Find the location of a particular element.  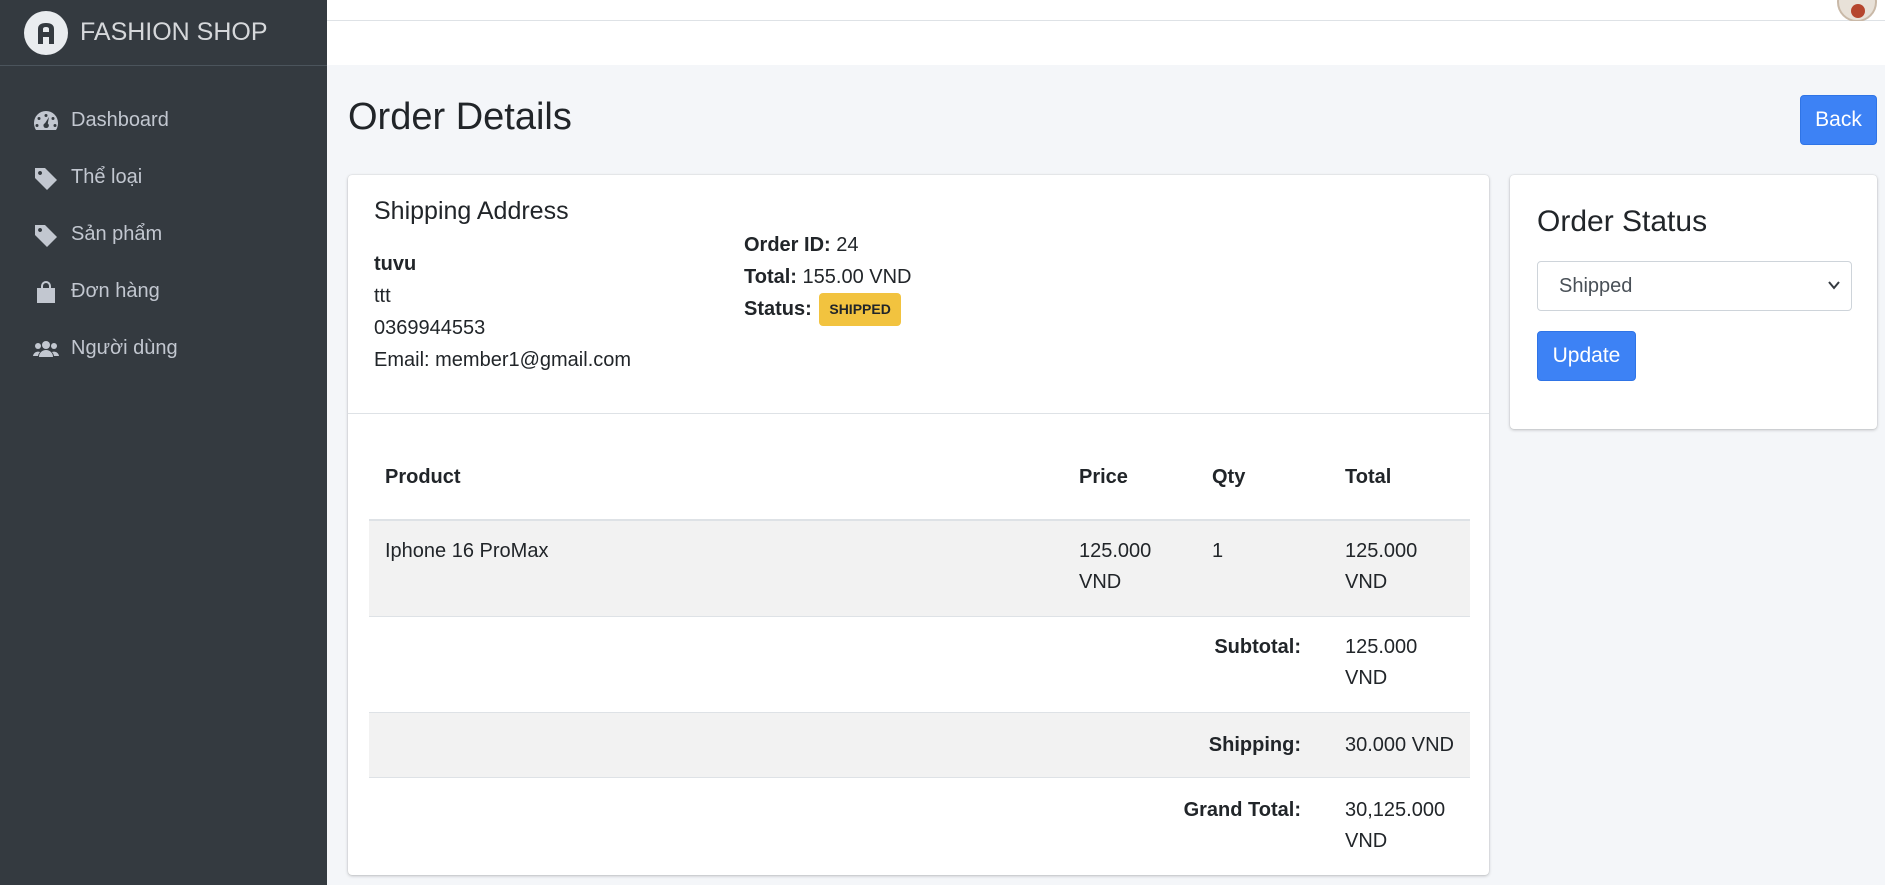

order-status-title: Order Status is located at coordinates (1622, 221).